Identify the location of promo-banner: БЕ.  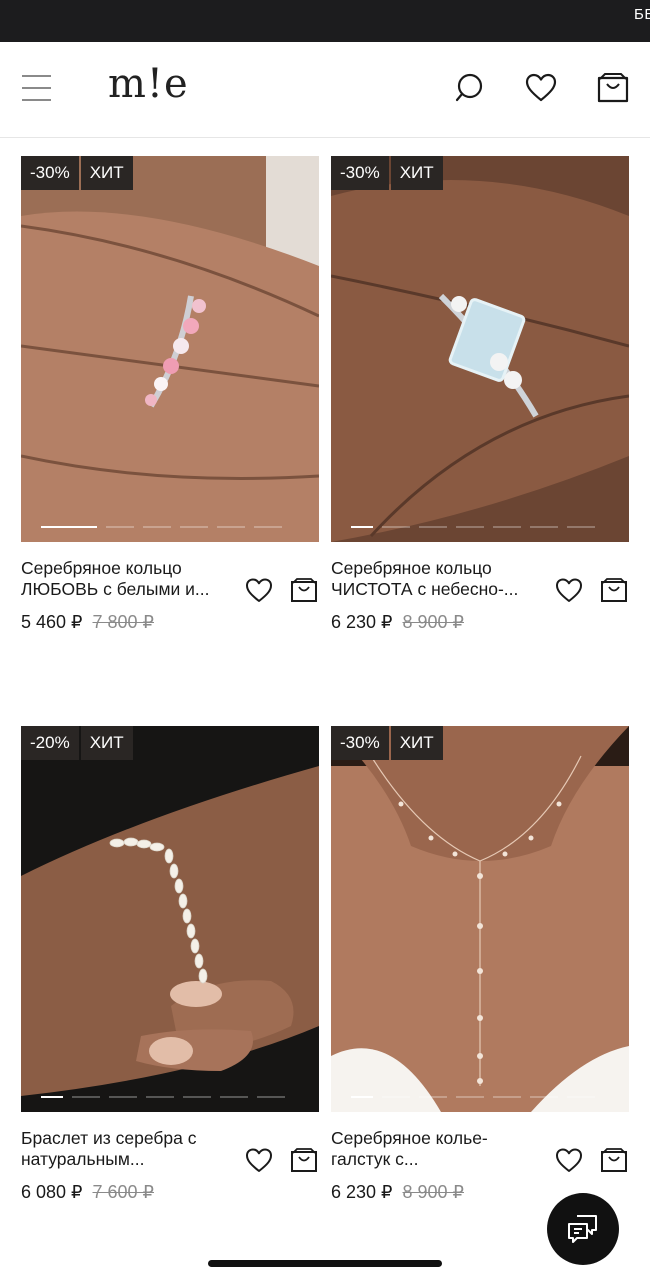
(325, 21).